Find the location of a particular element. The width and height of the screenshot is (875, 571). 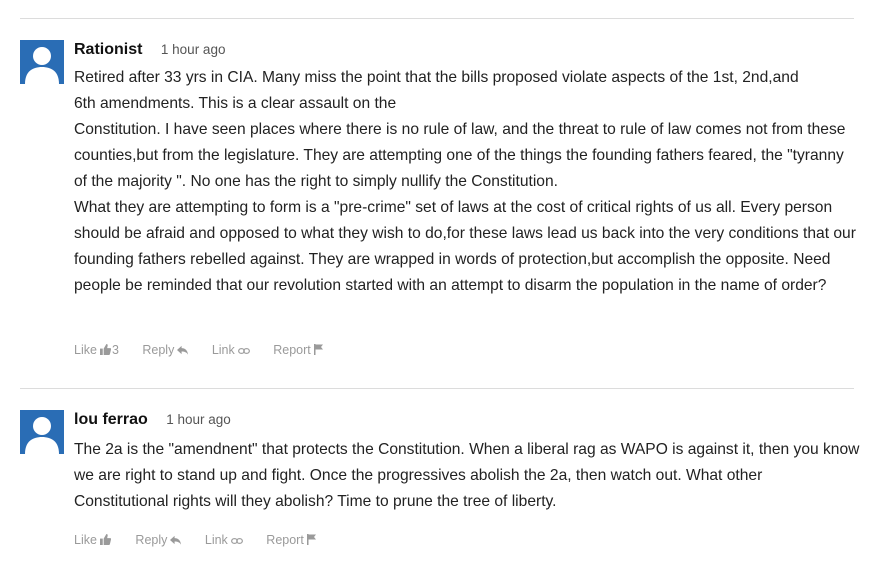

comments-top-divider is located at coordinates (437, 18).